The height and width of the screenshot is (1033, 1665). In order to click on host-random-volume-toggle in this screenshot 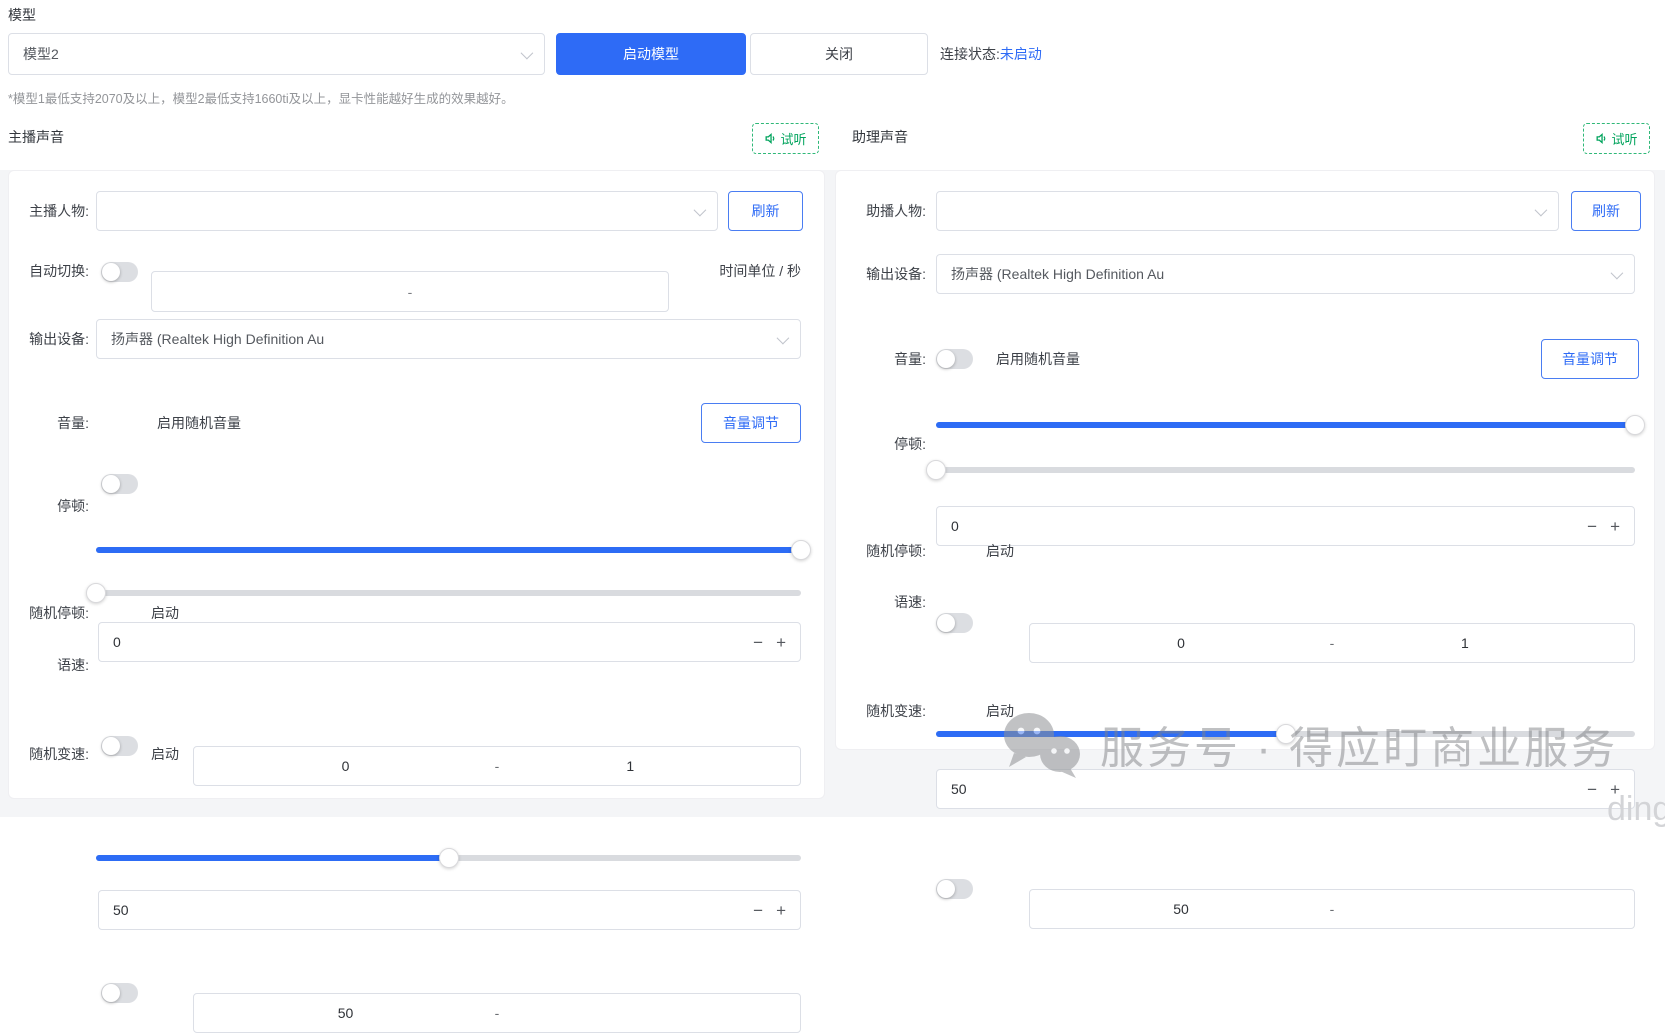, I will do `click(119, 484)`.